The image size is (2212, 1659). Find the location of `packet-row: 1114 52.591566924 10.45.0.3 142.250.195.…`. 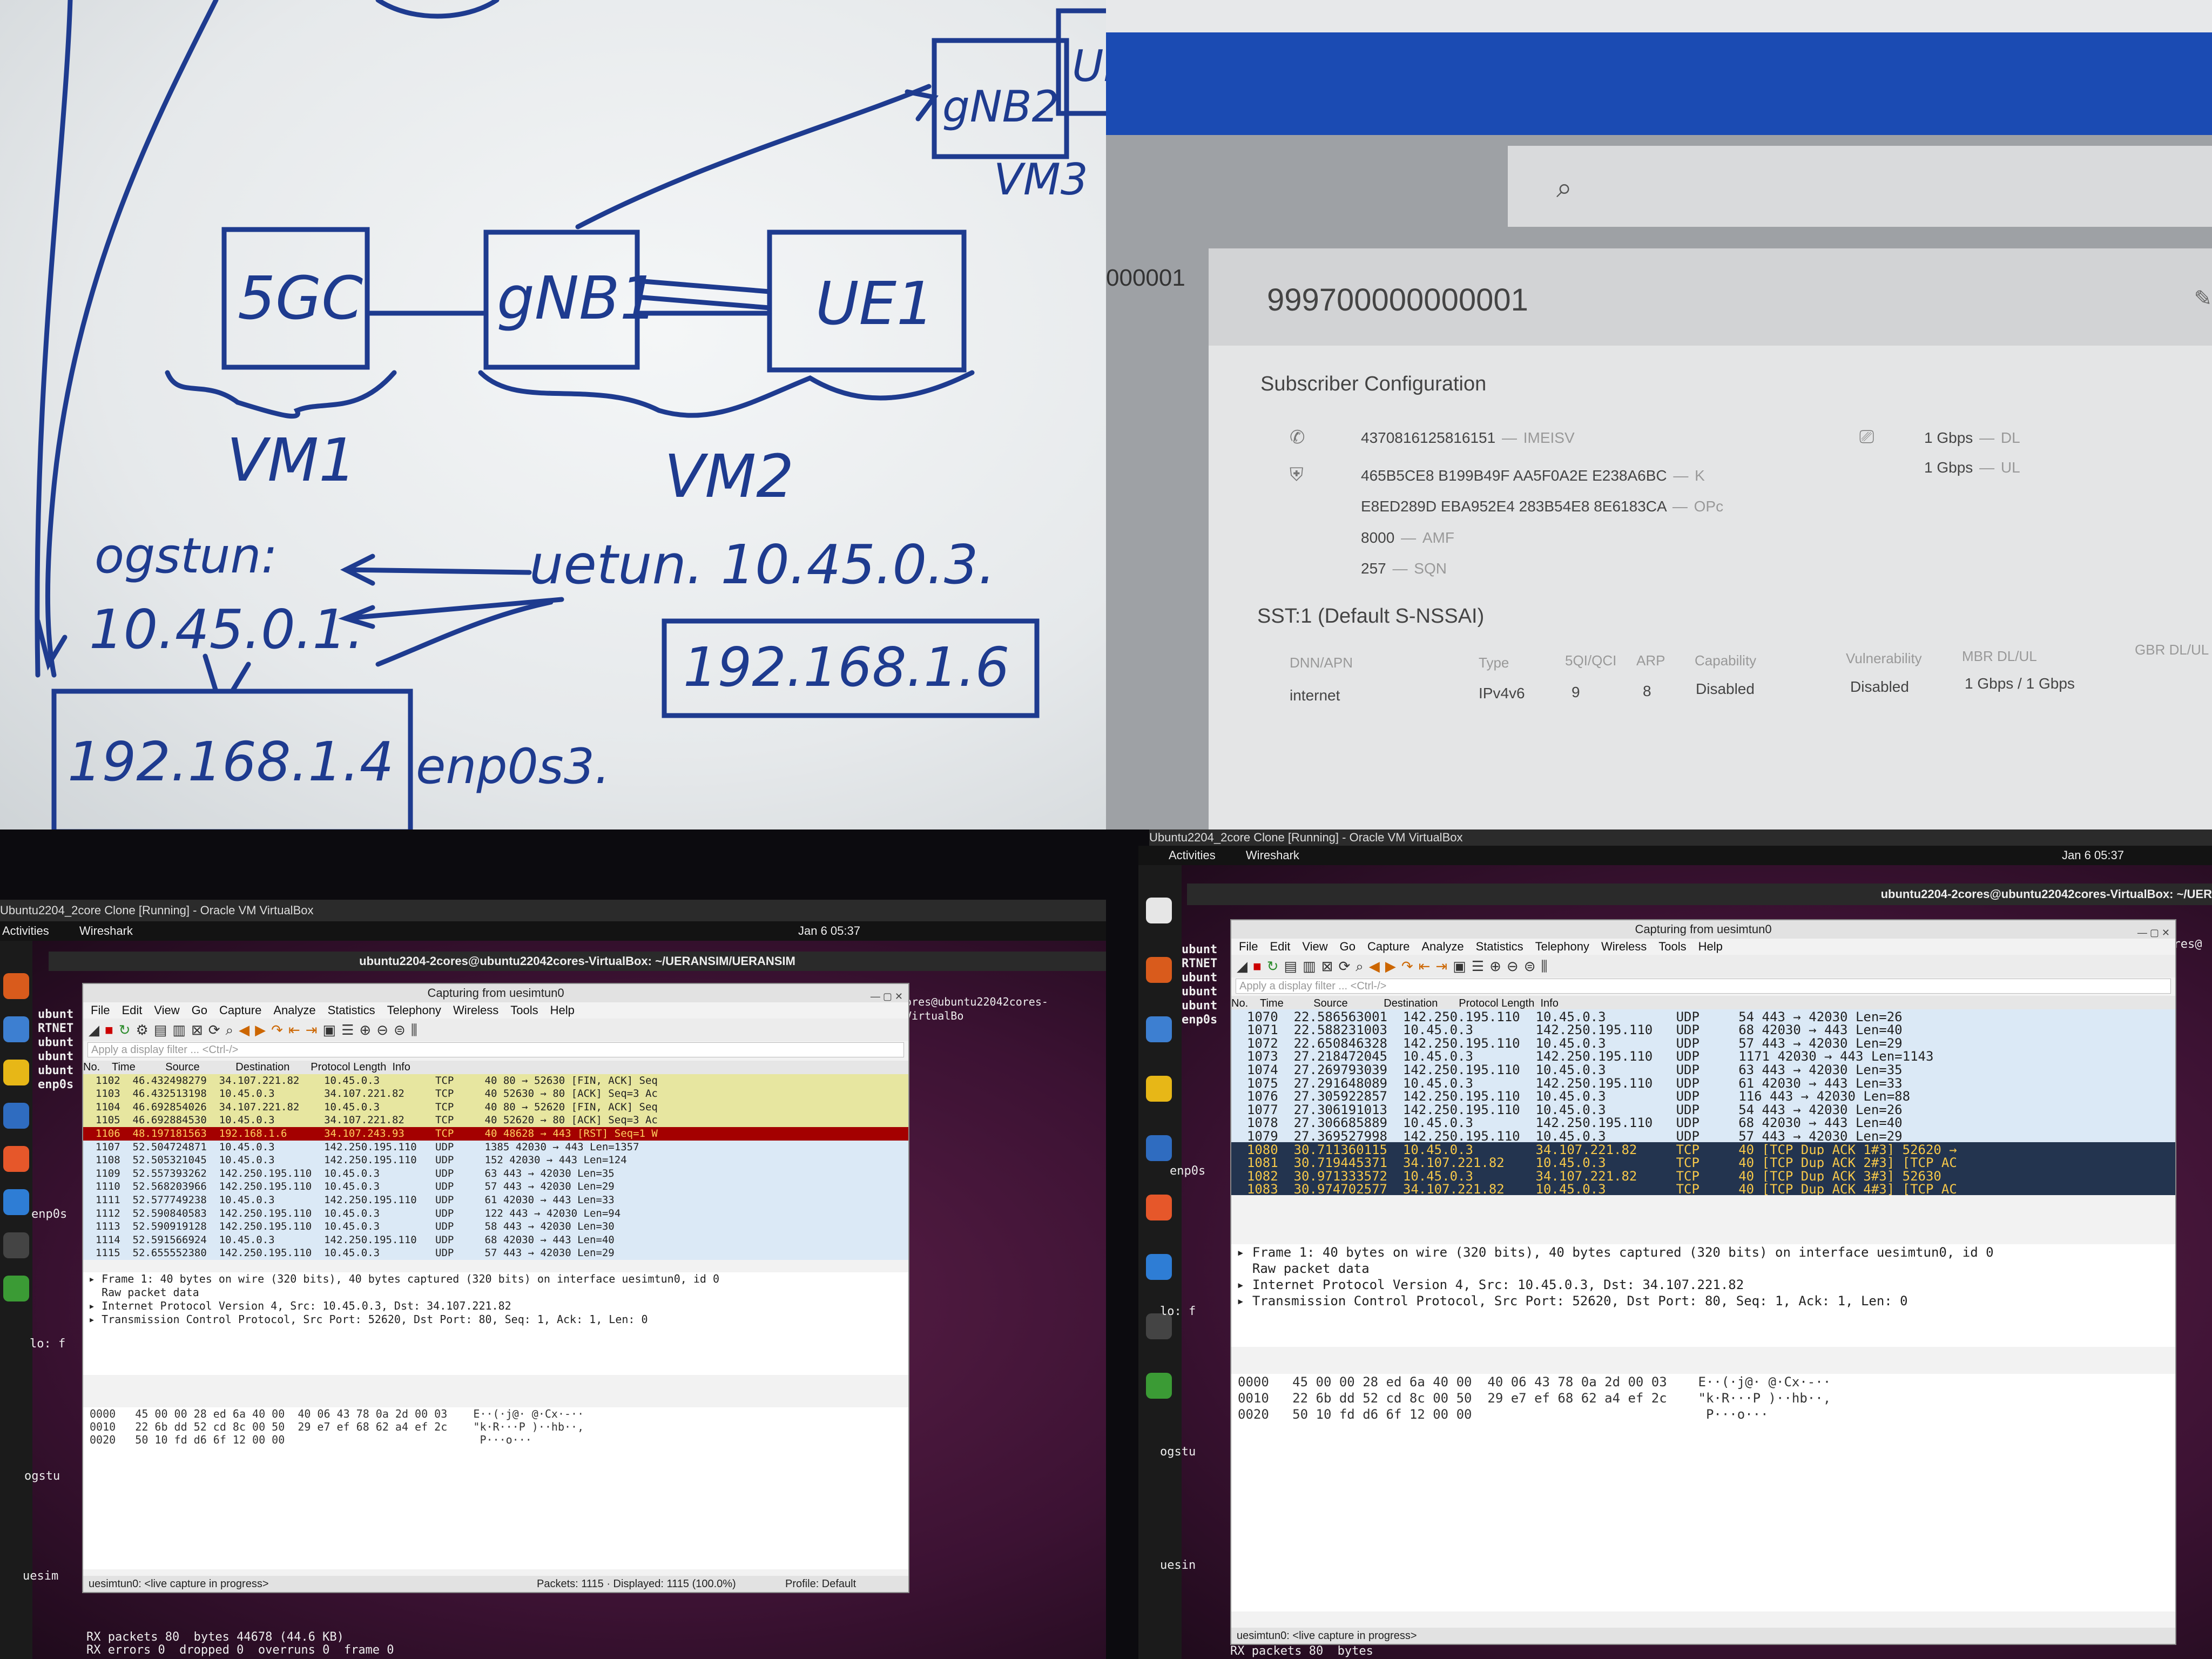

packet-row: 1114 52.591566924 10.45.0.3 142.250.195.… is located at coordinates (495, 1240).